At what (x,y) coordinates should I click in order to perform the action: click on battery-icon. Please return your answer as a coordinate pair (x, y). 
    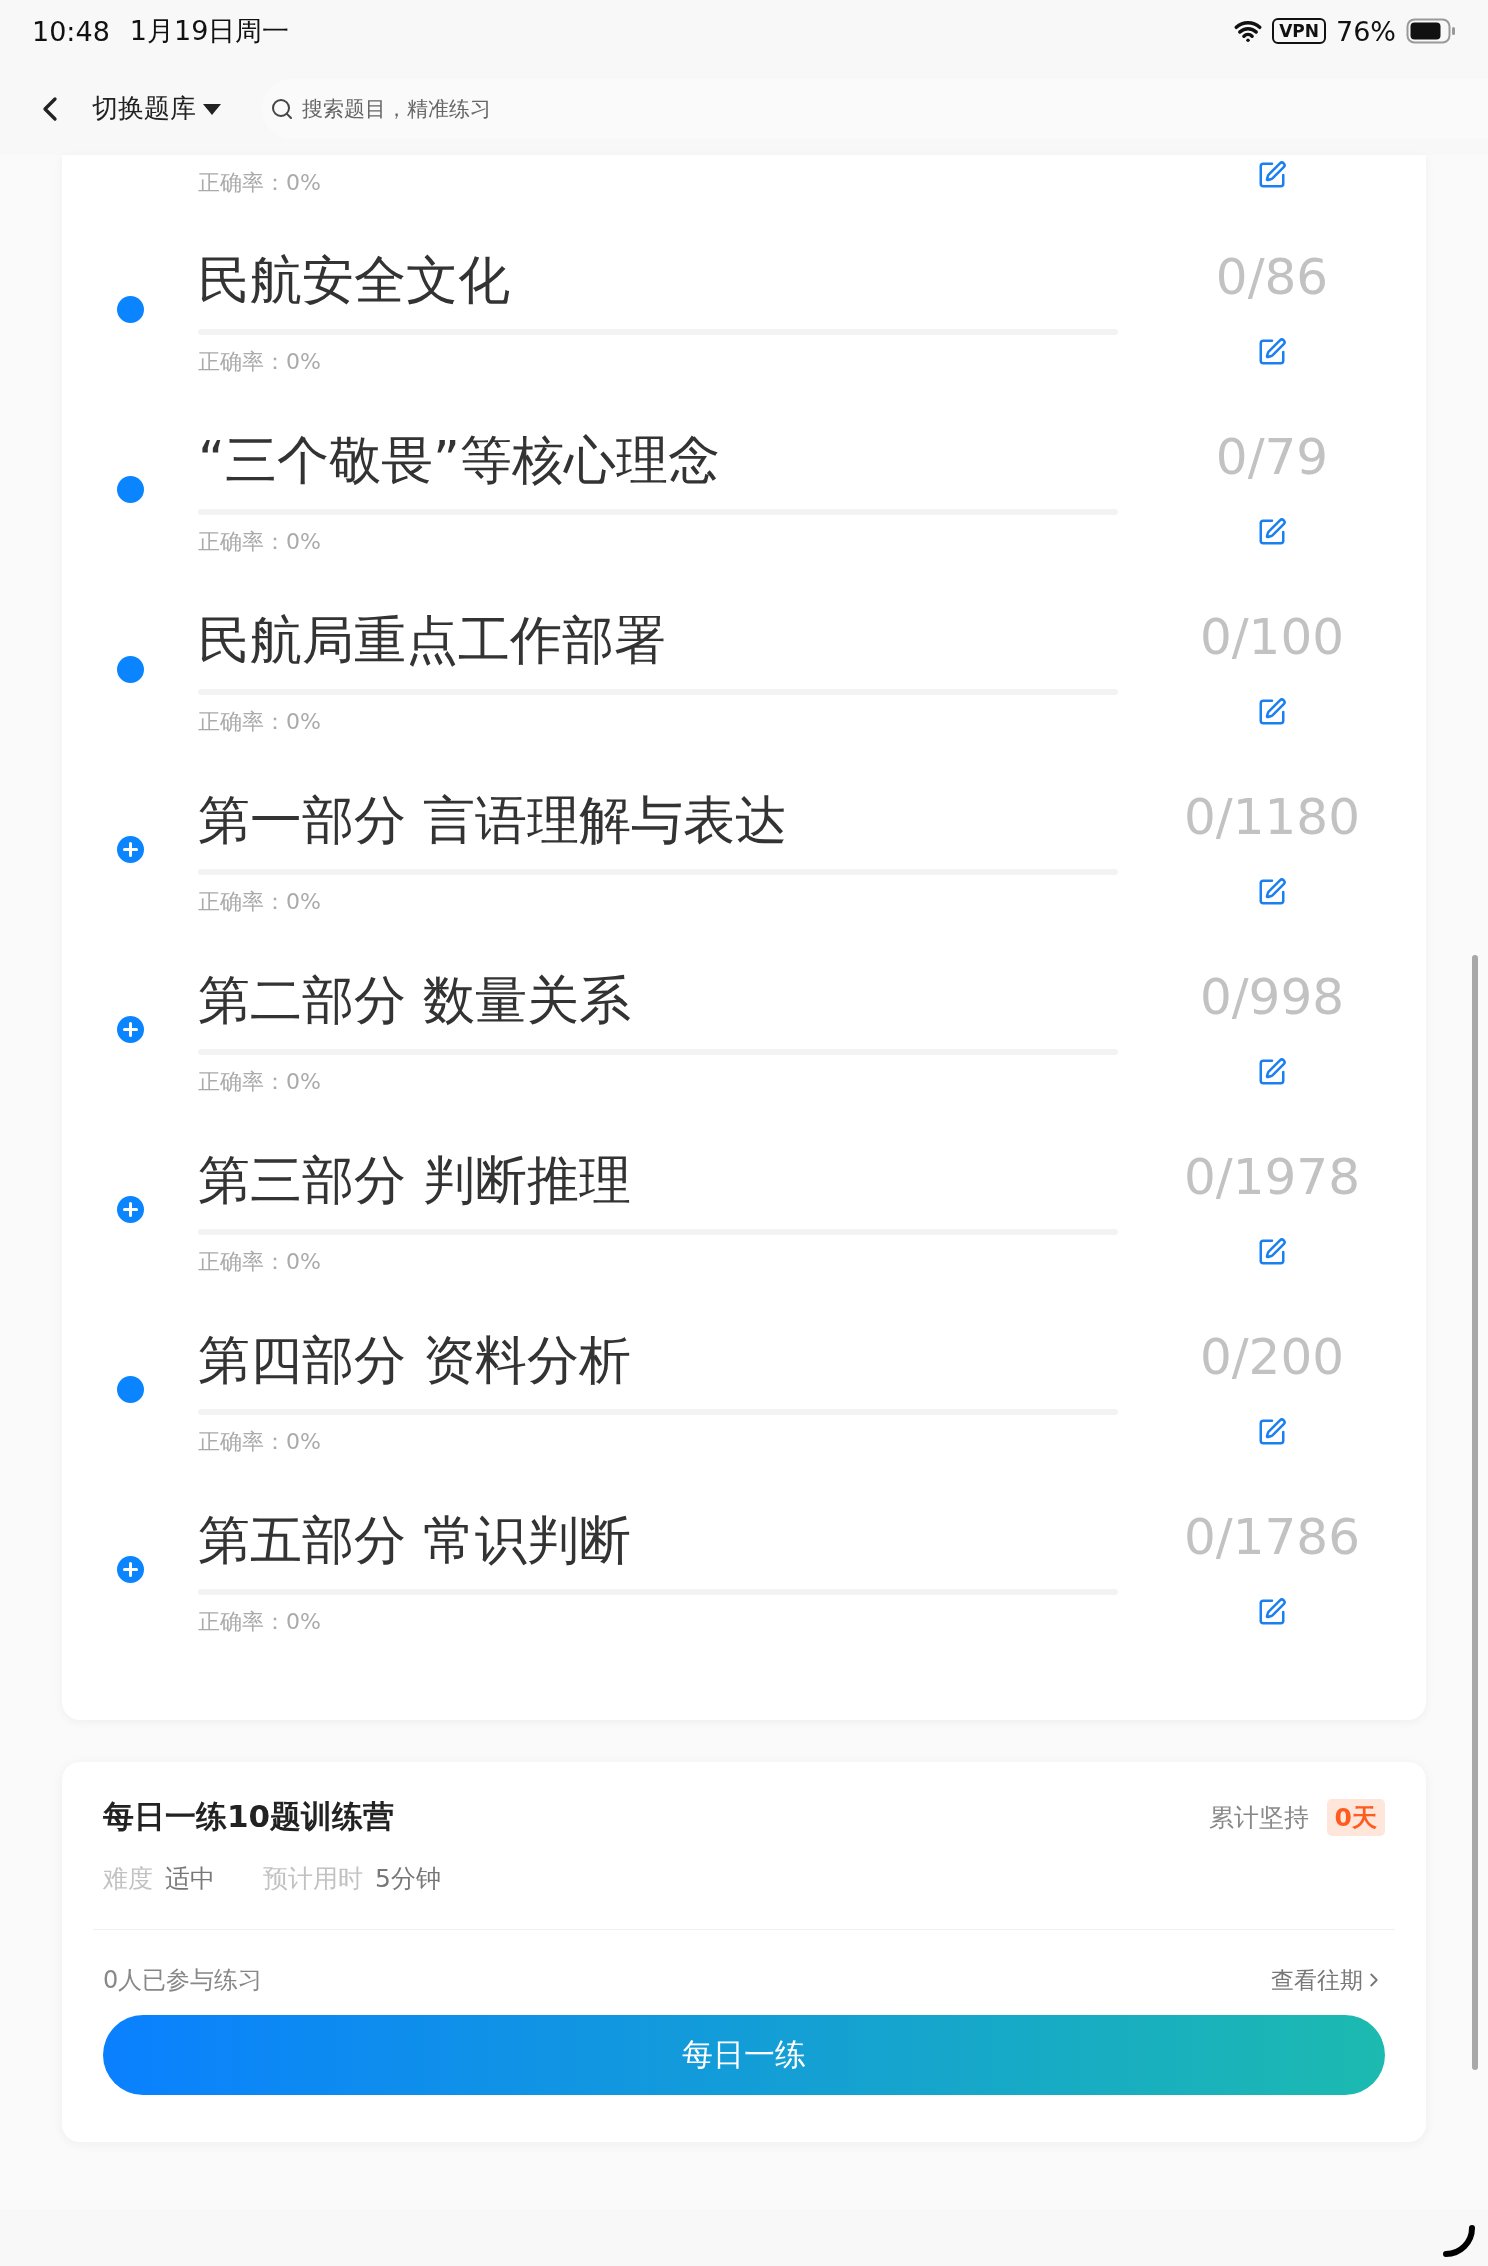
    Looking at the image, I should click on (1431, 31).